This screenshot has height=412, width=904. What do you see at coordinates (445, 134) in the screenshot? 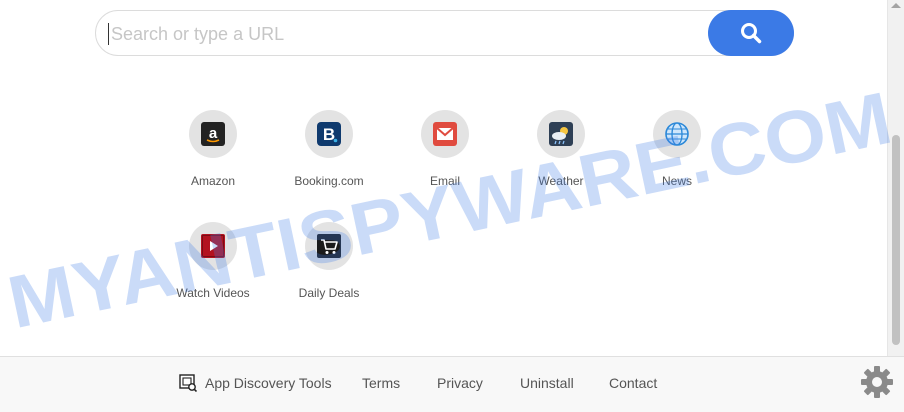
I see `email-icon` at bounding box center [445, 134].